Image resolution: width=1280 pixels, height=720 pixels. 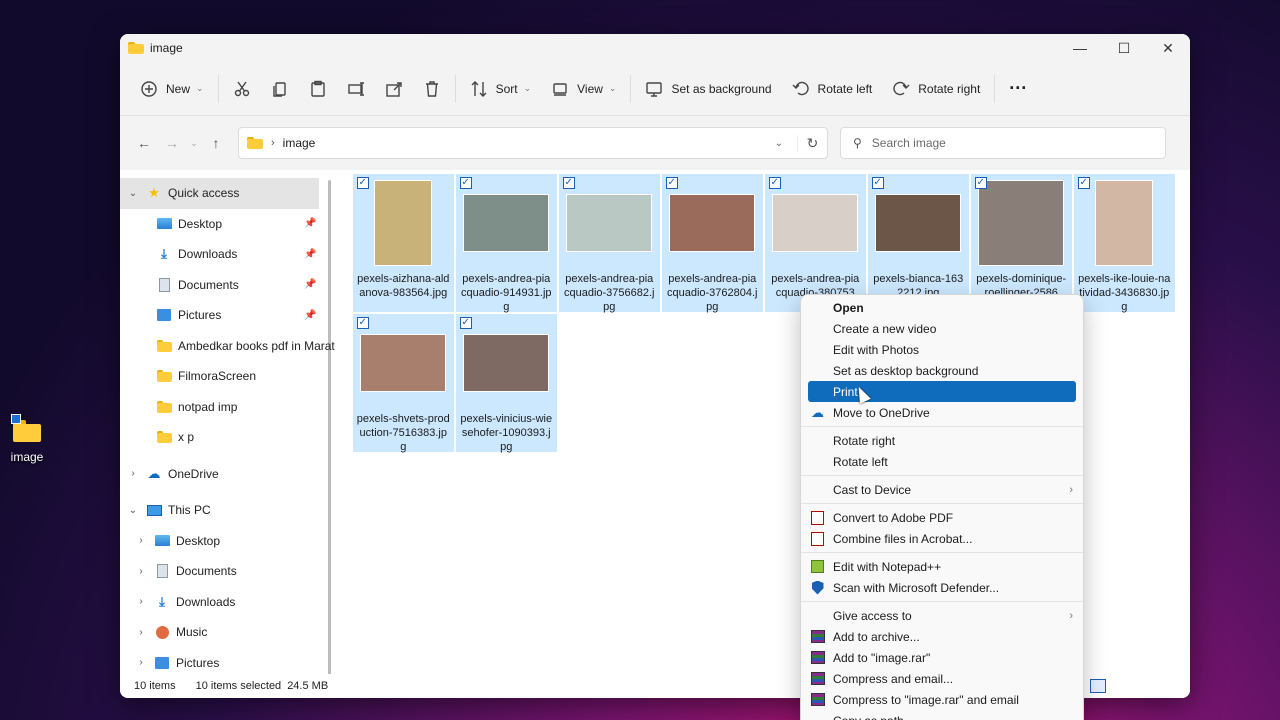 What do you see at coordinates (1124, 243) in the screenshot?
I see `file-item: ✓ pexels-ike-louie-natividad-3436830.jpg` at bounding box center [1124, 243].